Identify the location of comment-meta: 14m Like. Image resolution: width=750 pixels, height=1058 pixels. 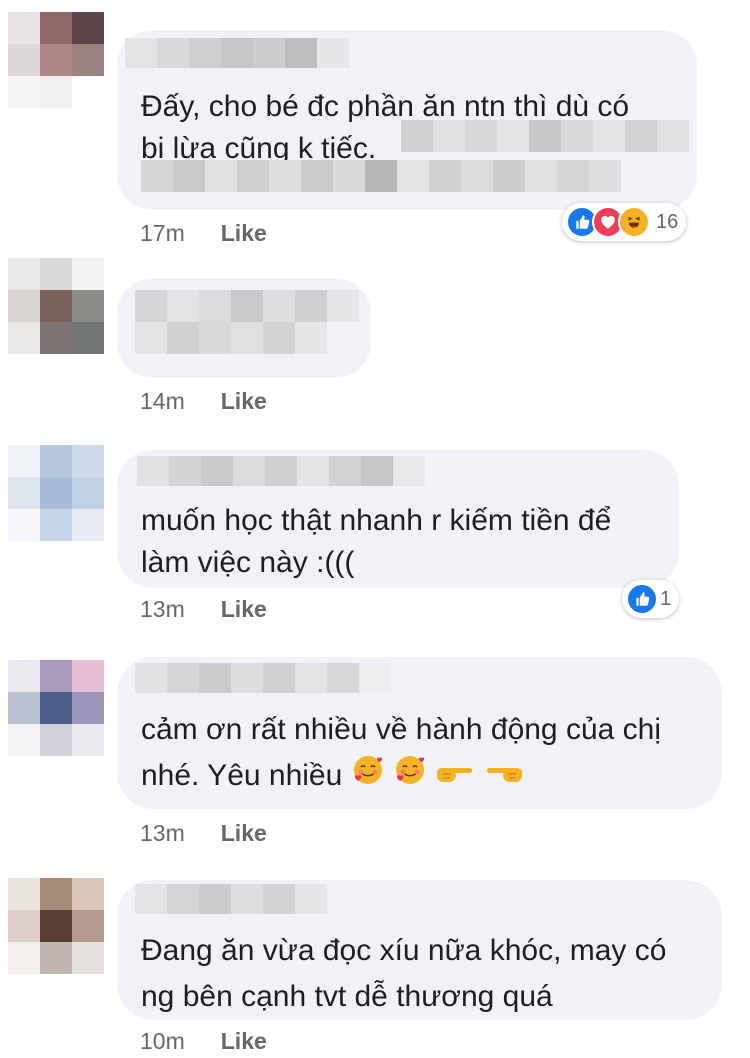
(203, 401).